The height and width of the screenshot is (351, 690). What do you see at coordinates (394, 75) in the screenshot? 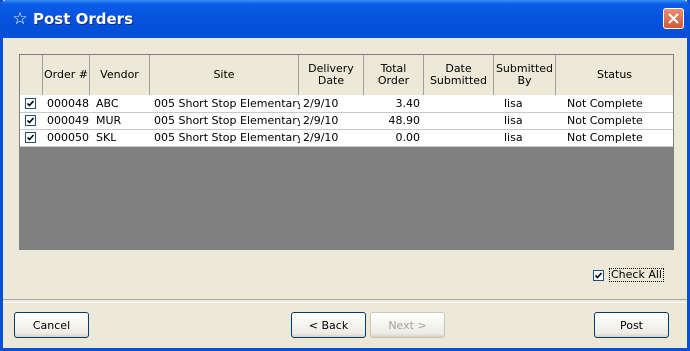
I see `header-total-order: Total Order` at bounding box center [394, 75].